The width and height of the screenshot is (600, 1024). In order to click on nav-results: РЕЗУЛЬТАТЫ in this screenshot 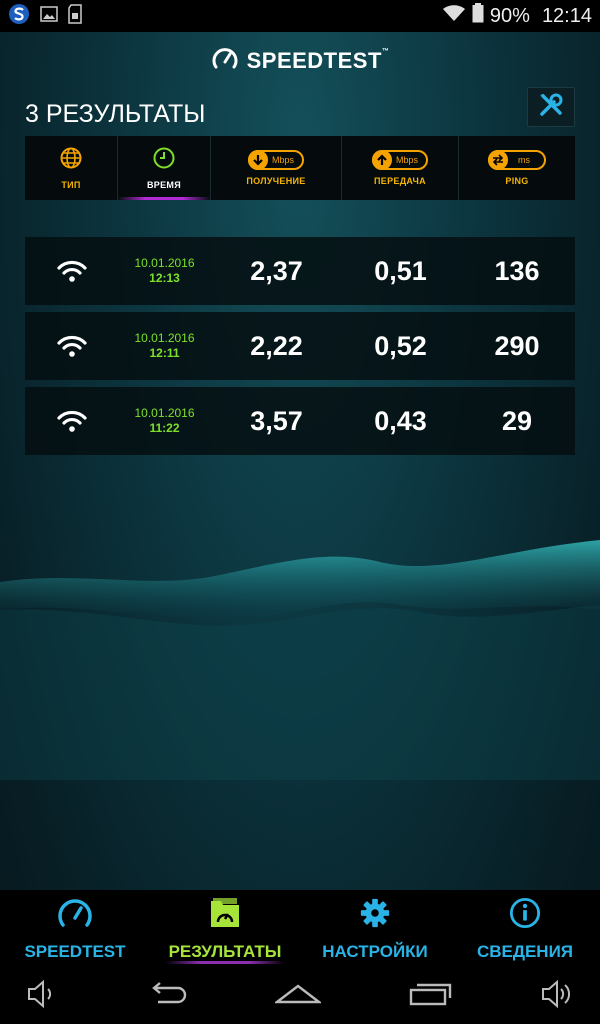, I will do `click(225, 929)`.